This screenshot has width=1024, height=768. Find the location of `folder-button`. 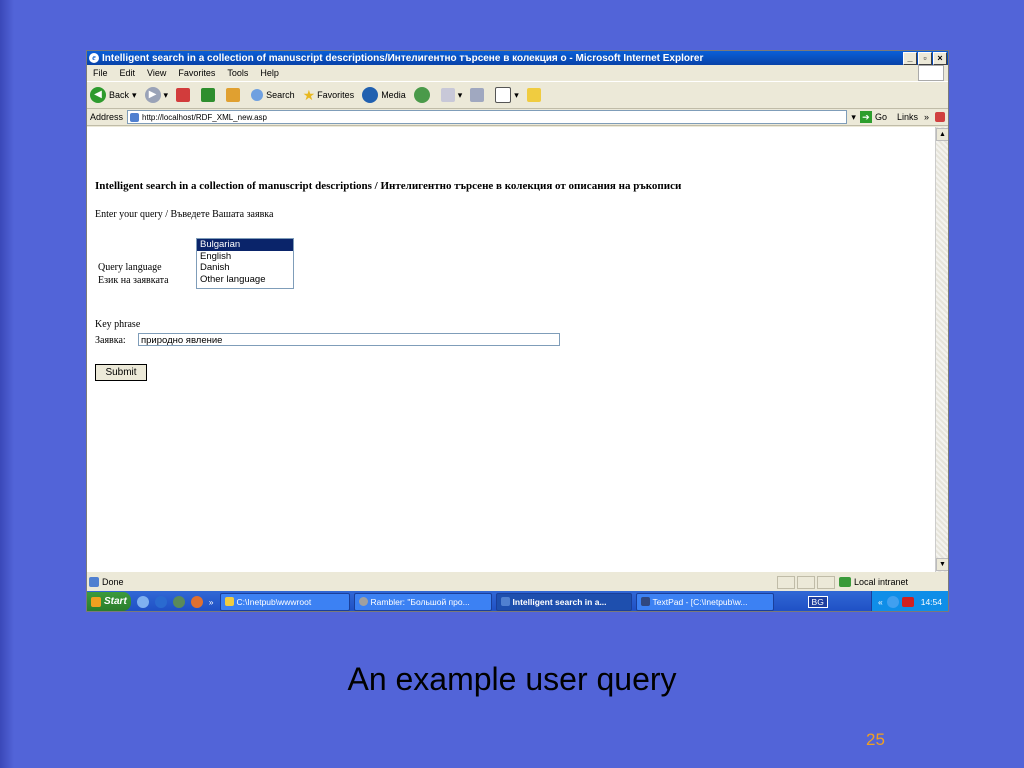

folder-button is located at coordinates (535, 95).